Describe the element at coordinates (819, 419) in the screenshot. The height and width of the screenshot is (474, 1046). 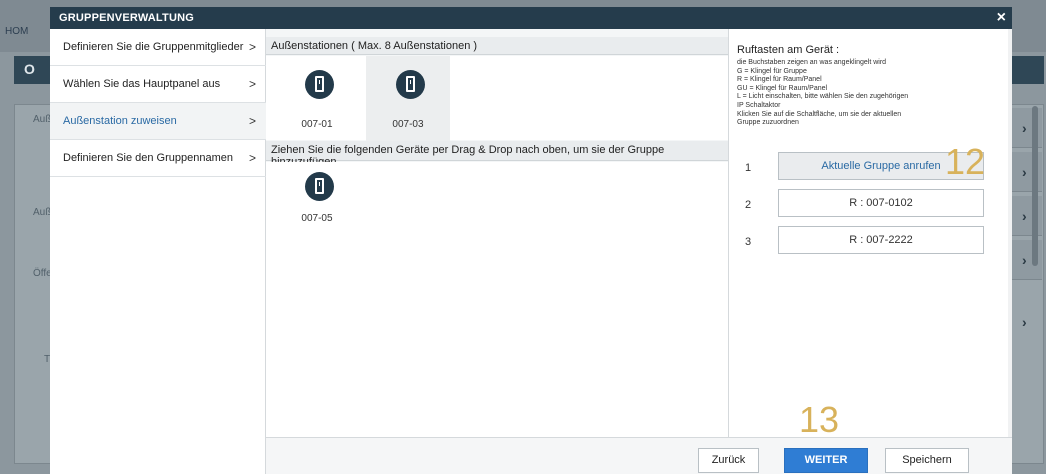
I see `callout-number-13: 13` at that location.